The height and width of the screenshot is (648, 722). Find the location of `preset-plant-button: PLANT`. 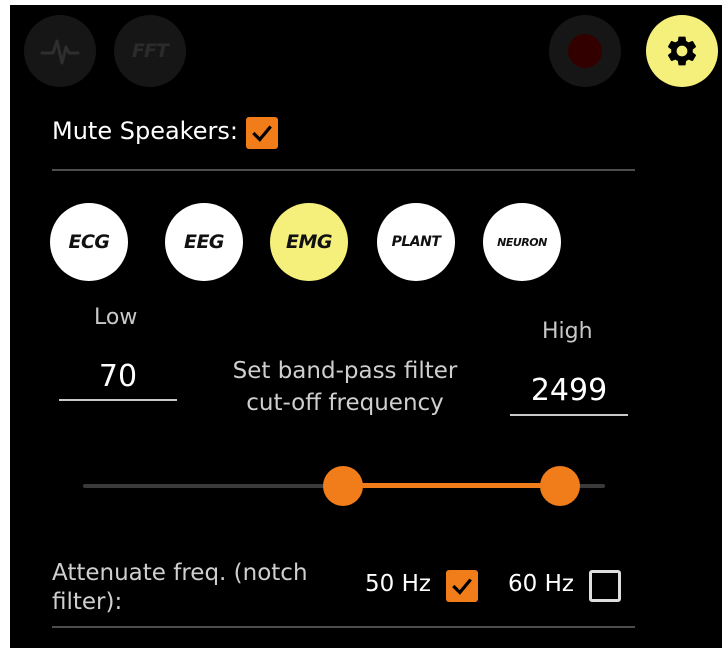

preset-plant-button: PLANT is located at coordinates (416, 242).